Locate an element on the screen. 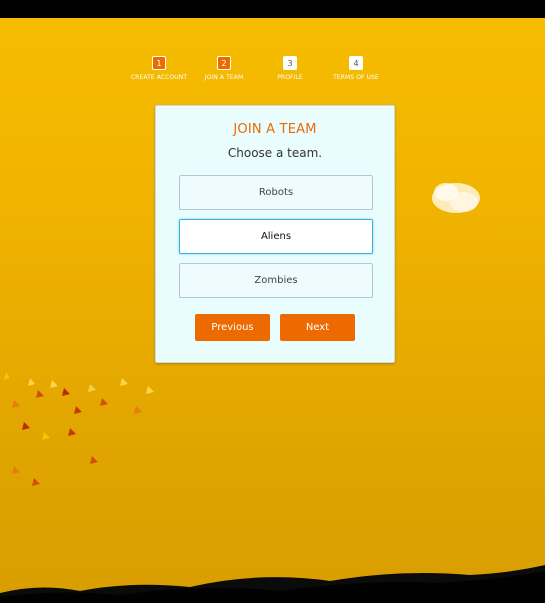  card-subtitle: Choose a team. is located at coordinates (275, 153).